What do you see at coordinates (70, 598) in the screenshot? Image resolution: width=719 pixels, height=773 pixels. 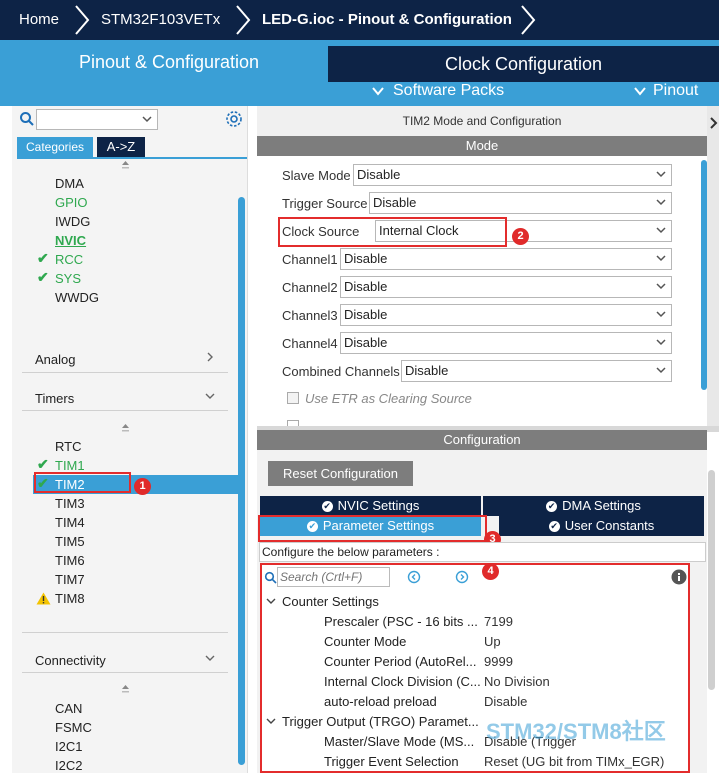 I see `timer-tim8: TIM8` at bounding box center [70, 598].